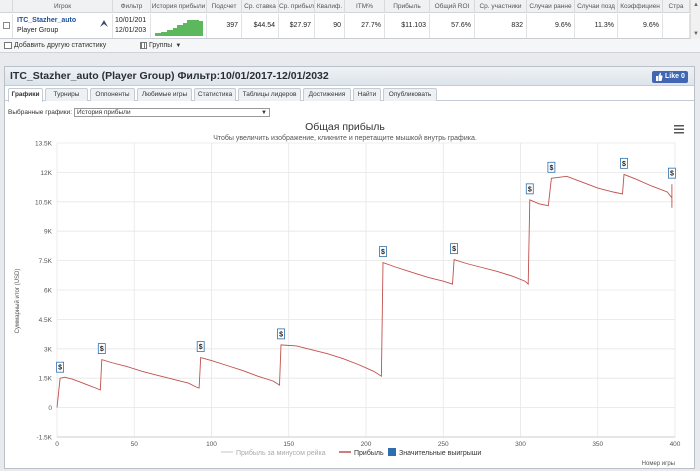  Describe the element at coordinates (330, 26) in the screenshot. I see `qualif-value: 90` at that location.